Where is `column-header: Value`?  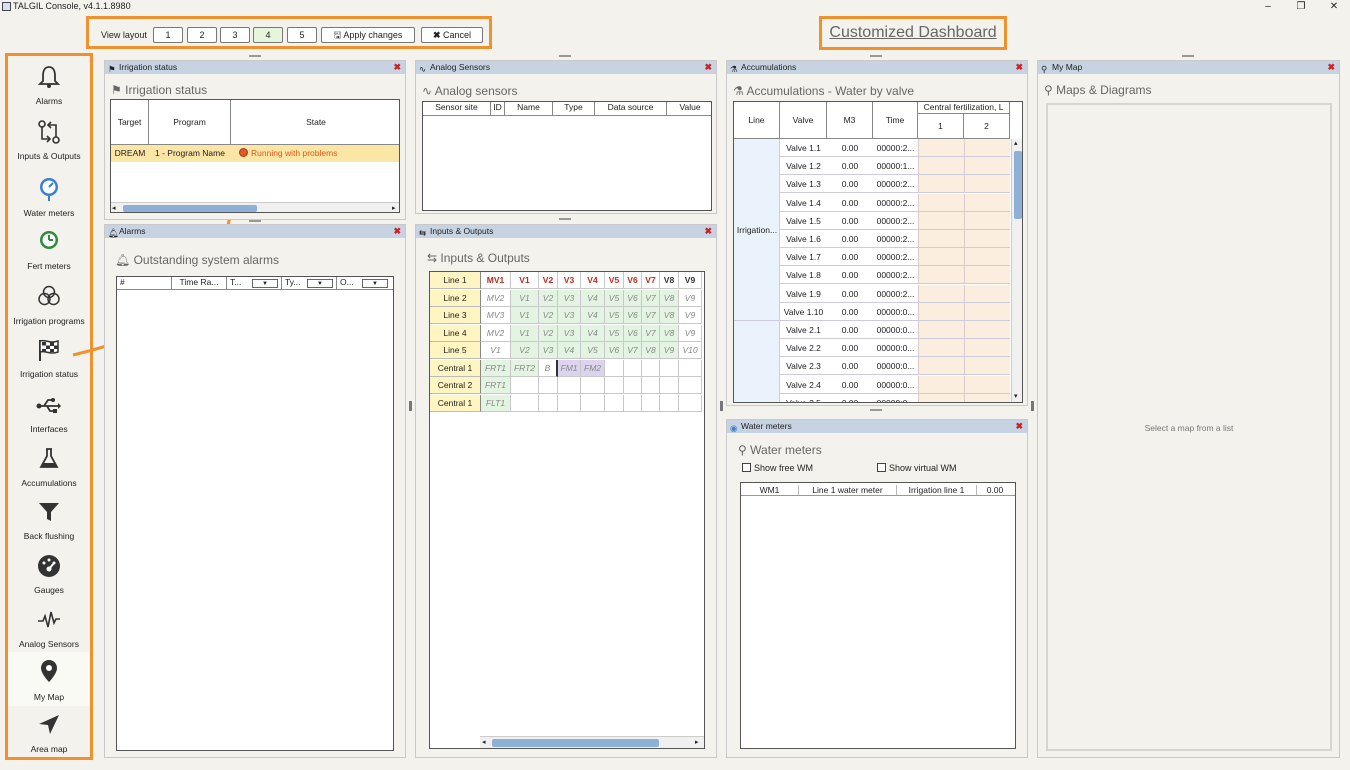
column-header: Value is located at coordinates (689, 109).